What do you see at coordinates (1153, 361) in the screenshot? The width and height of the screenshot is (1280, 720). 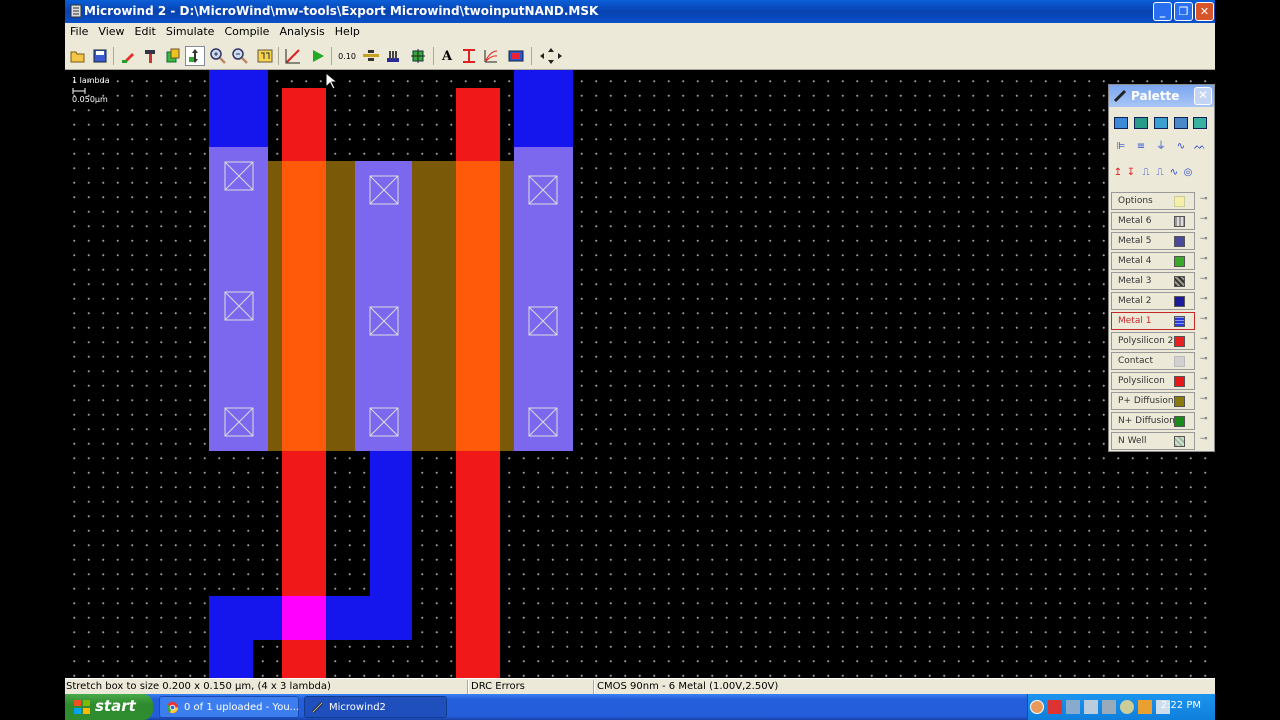 I see `layer-contact: Contact` at bounding box center [1153, 361].